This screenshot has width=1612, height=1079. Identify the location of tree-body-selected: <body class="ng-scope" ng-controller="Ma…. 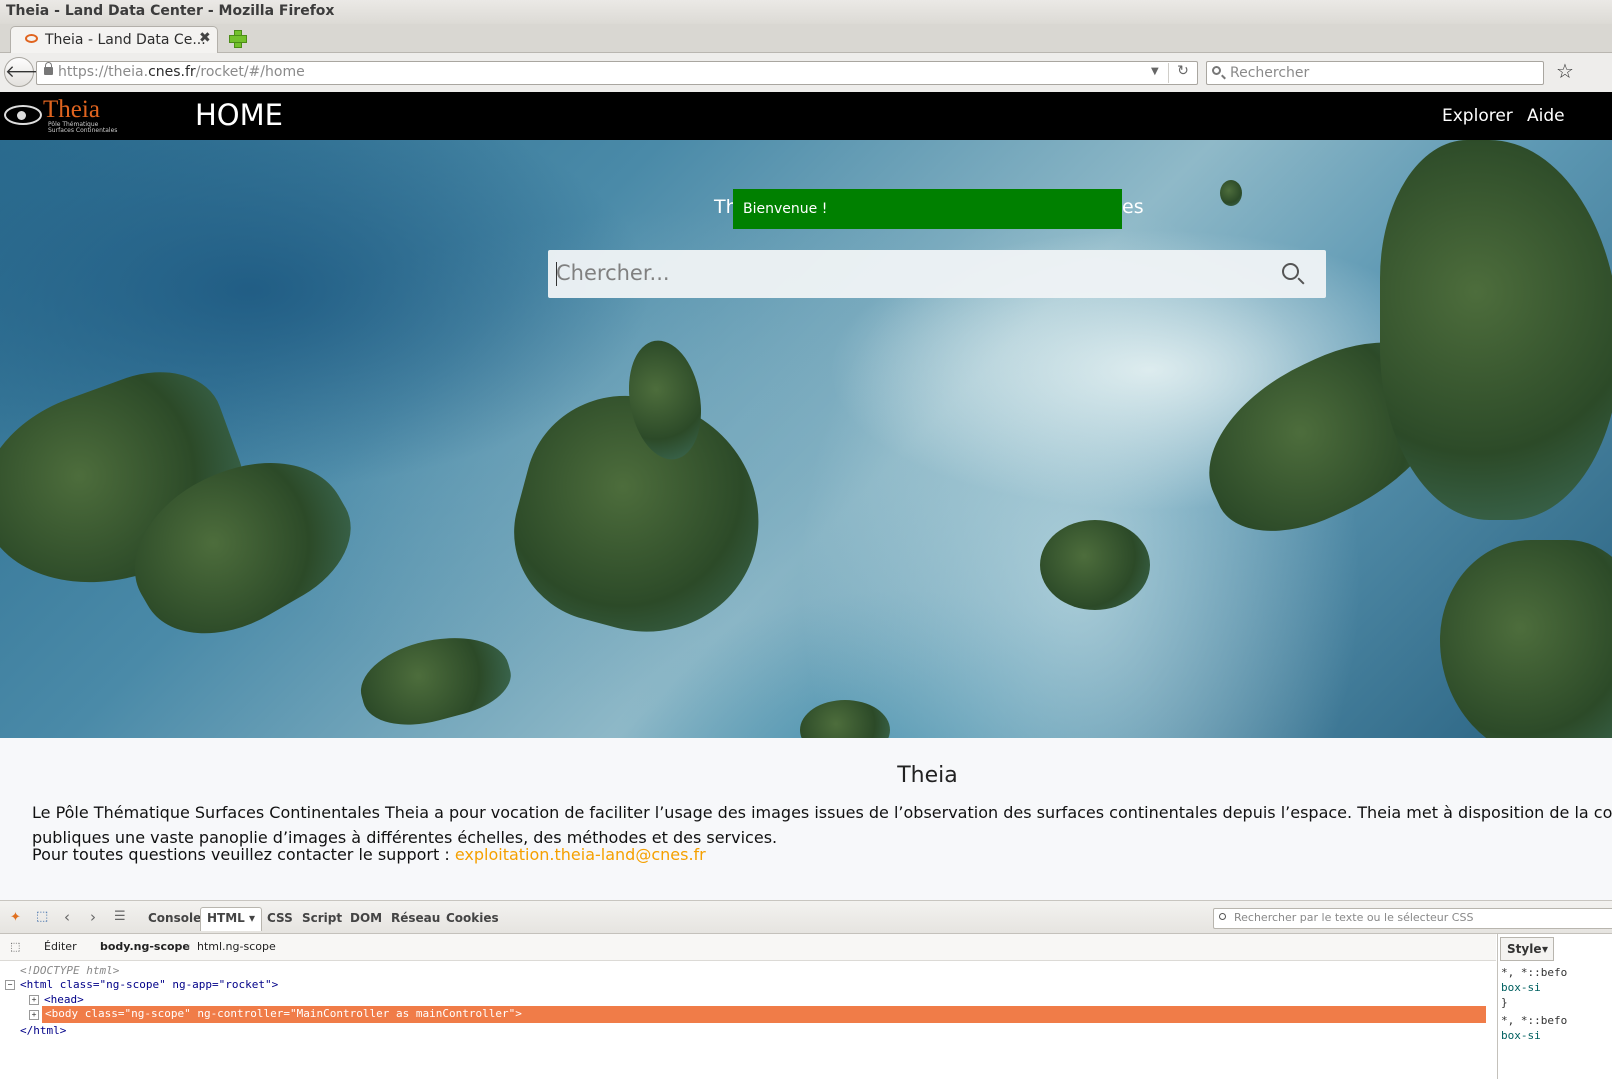
(764, 1014).